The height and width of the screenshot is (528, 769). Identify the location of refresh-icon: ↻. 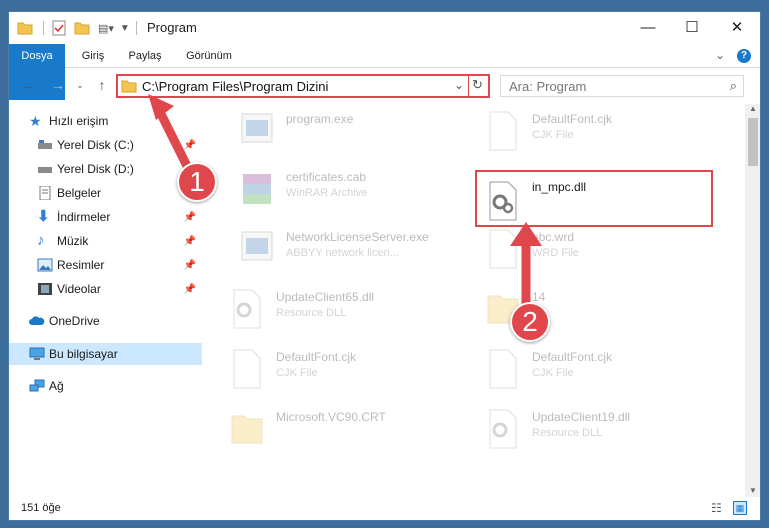
(477, 85).